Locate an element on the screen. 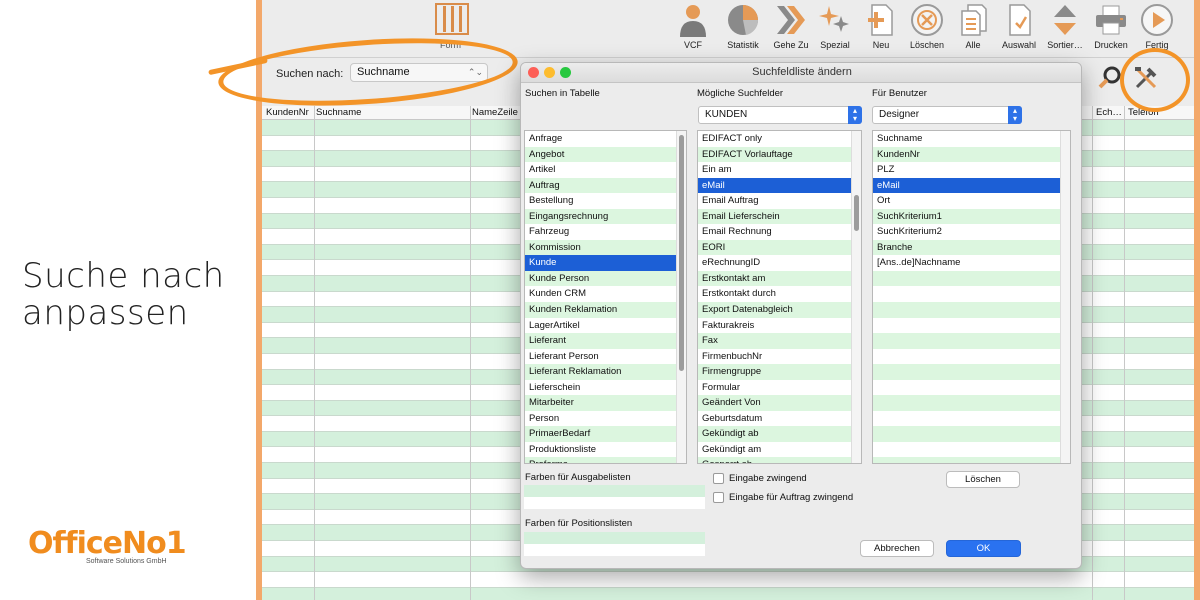 The image size is (1200, 600). statistik-button: Statistik is located at coordinates (743, 25).